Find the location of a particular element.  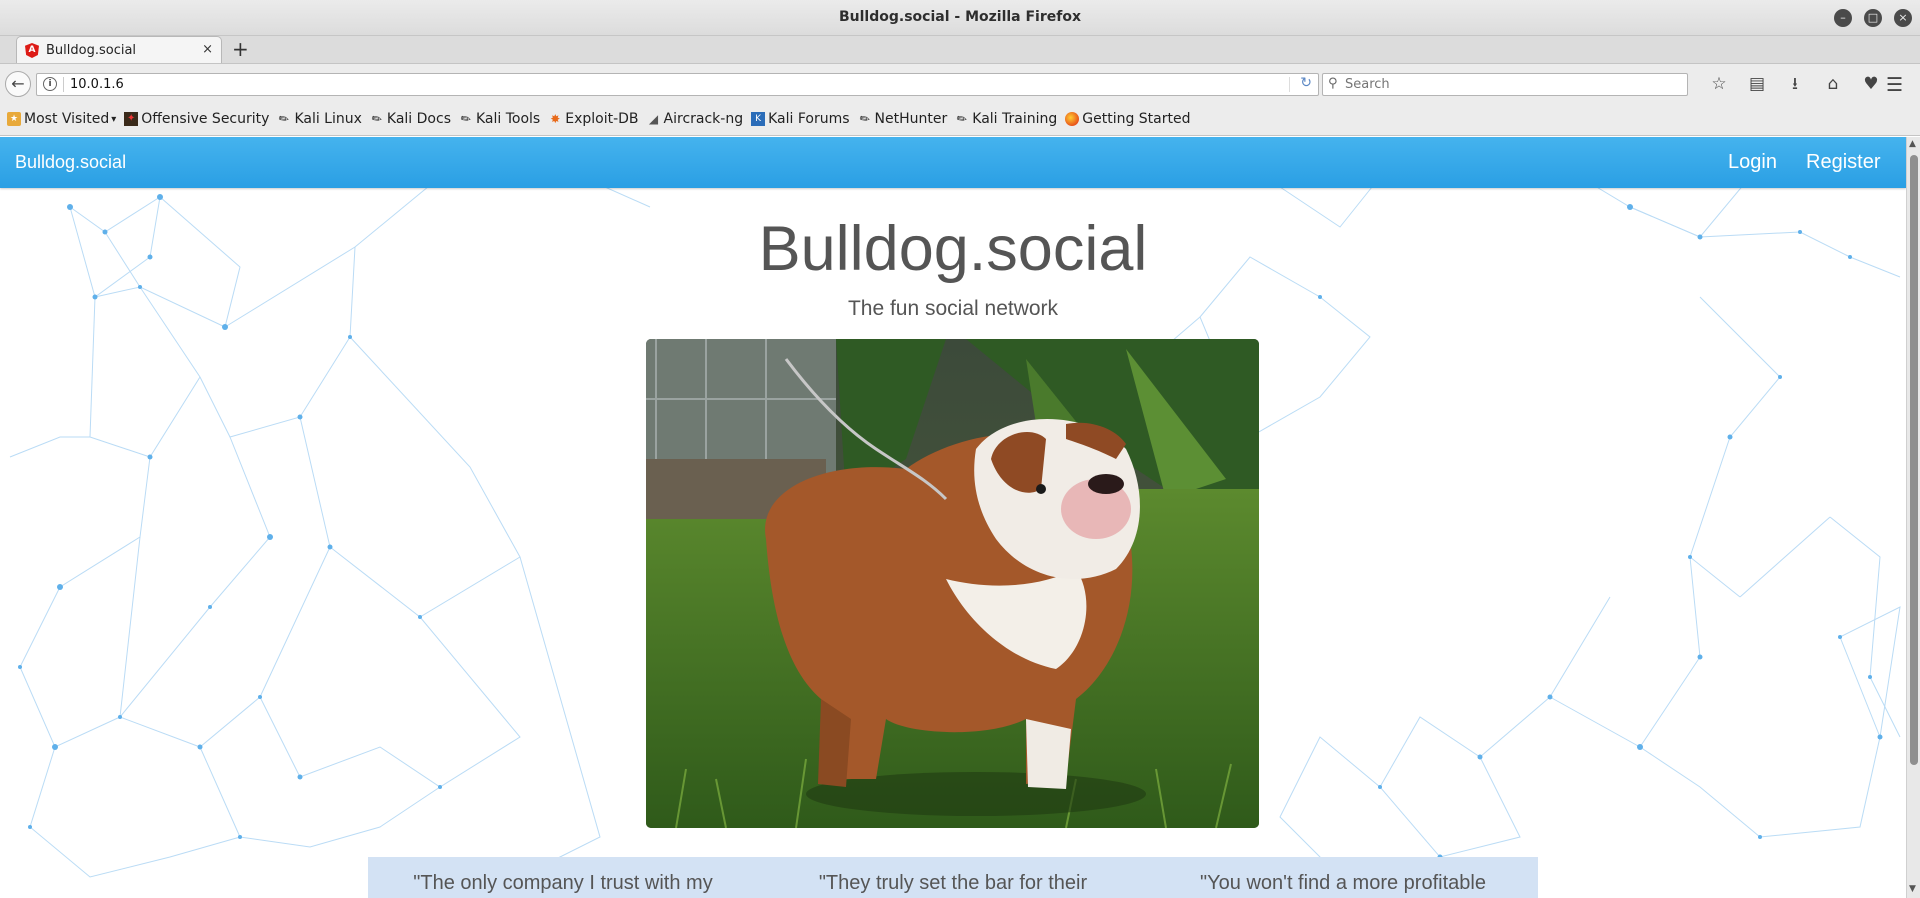

tab-bulldog-social: A Bulldog.social × is located at coordinates (119, 50).